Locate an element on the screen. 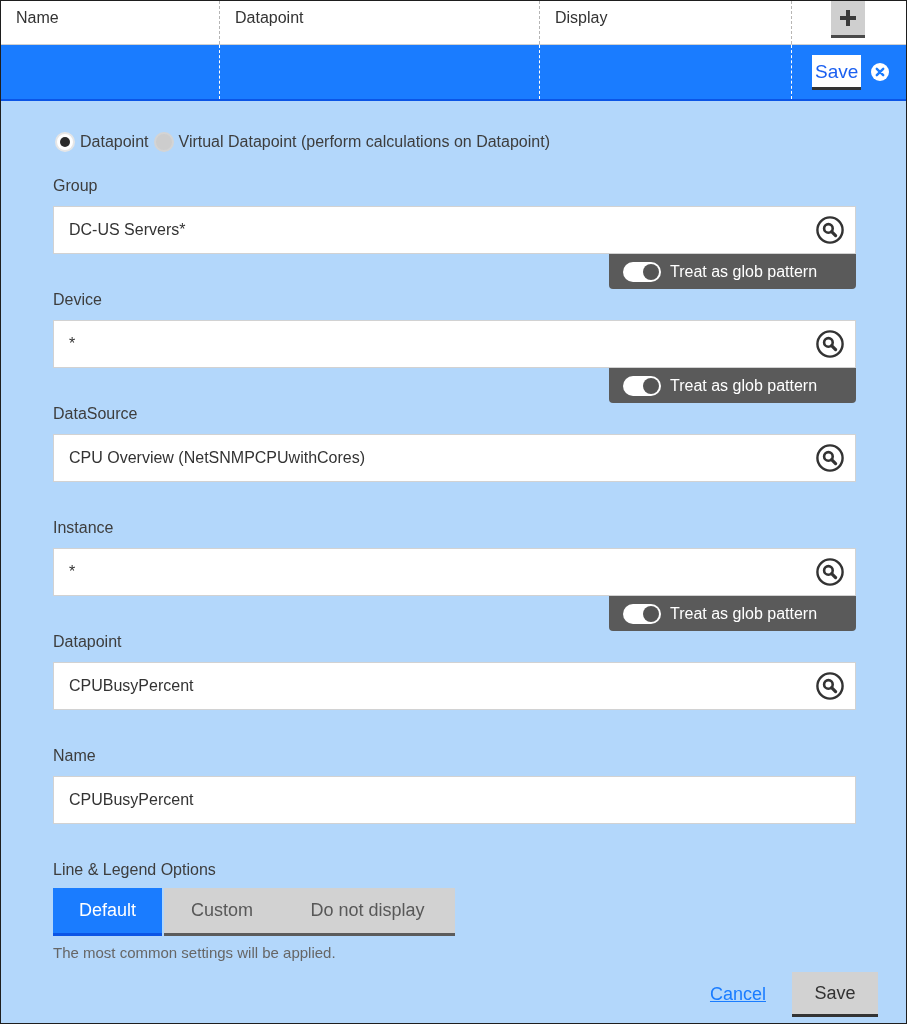  field-label: Datapoint is located at coordinates (88, 642).